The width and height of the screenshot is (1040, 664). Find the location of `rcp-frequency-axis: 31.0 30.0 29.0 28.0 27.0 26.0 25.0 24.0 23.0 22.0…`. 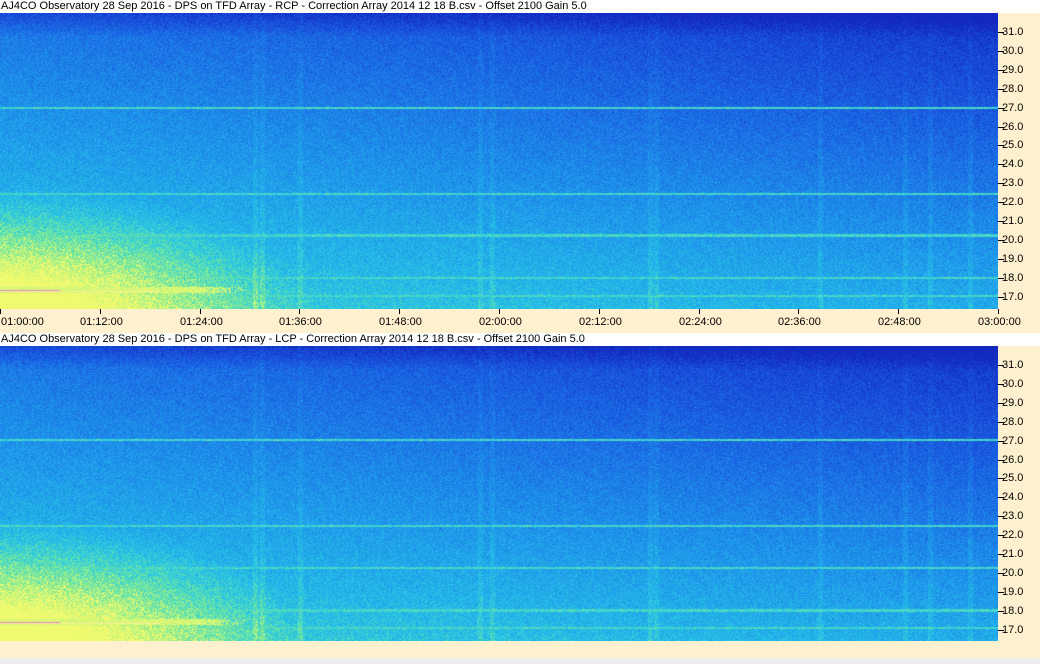

rcp-frequency-axis: 31.0 30.0 29.0 28.0 27.0 26.0 25.0 24.0 23.0 22.0… is located at coordinates (1019, 161).